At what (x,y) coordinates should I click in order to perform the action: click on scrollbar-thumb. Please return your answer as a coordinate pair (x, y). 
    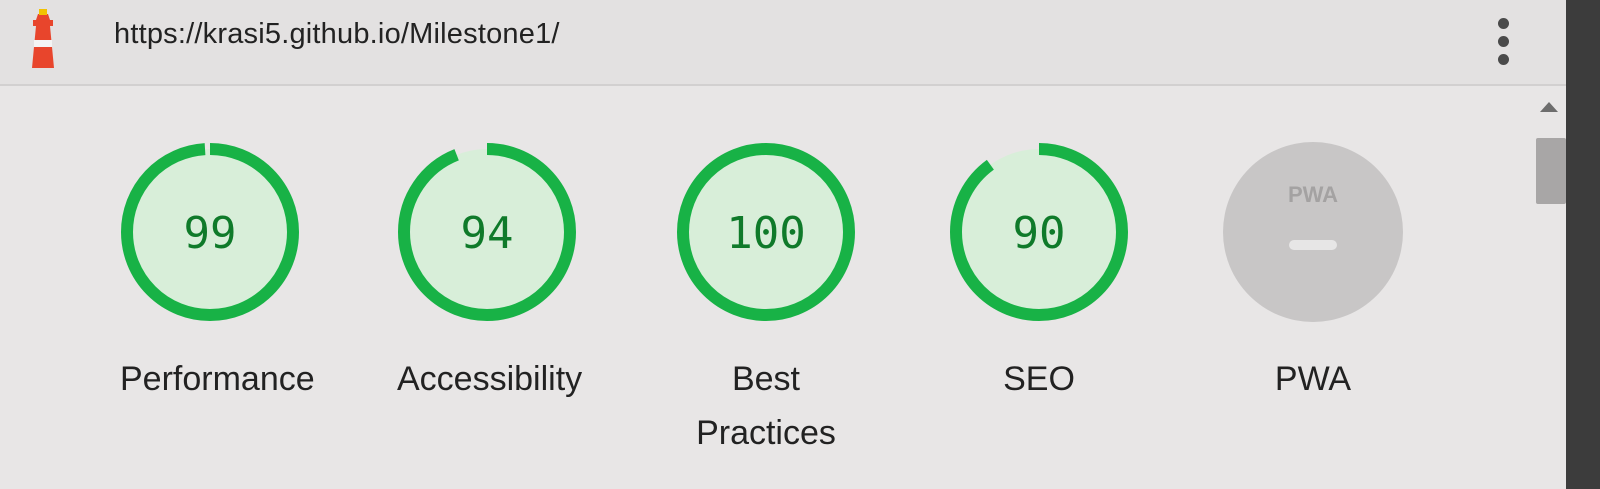
    Looking at the image, I should click on (1551, 171).